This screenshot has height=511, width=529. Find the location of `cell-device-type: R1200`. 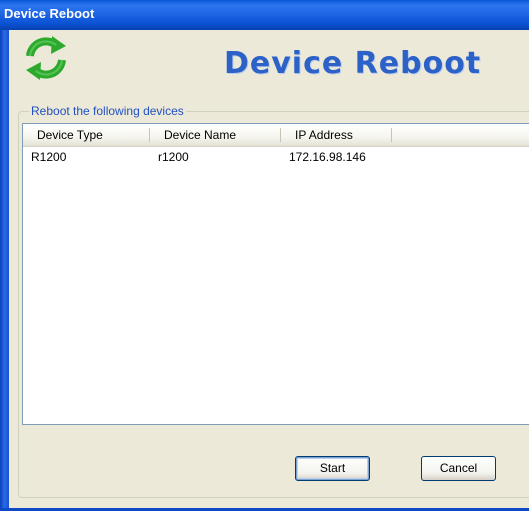

cell-device-type: R1200 is located at coordinates (49, 157).